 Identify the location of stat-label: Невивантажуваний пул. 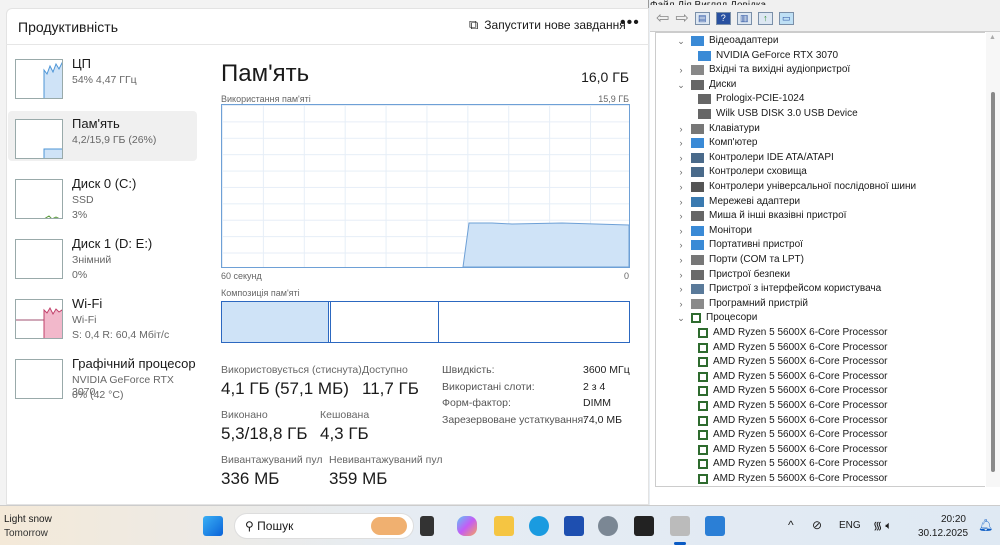
(386, 460).